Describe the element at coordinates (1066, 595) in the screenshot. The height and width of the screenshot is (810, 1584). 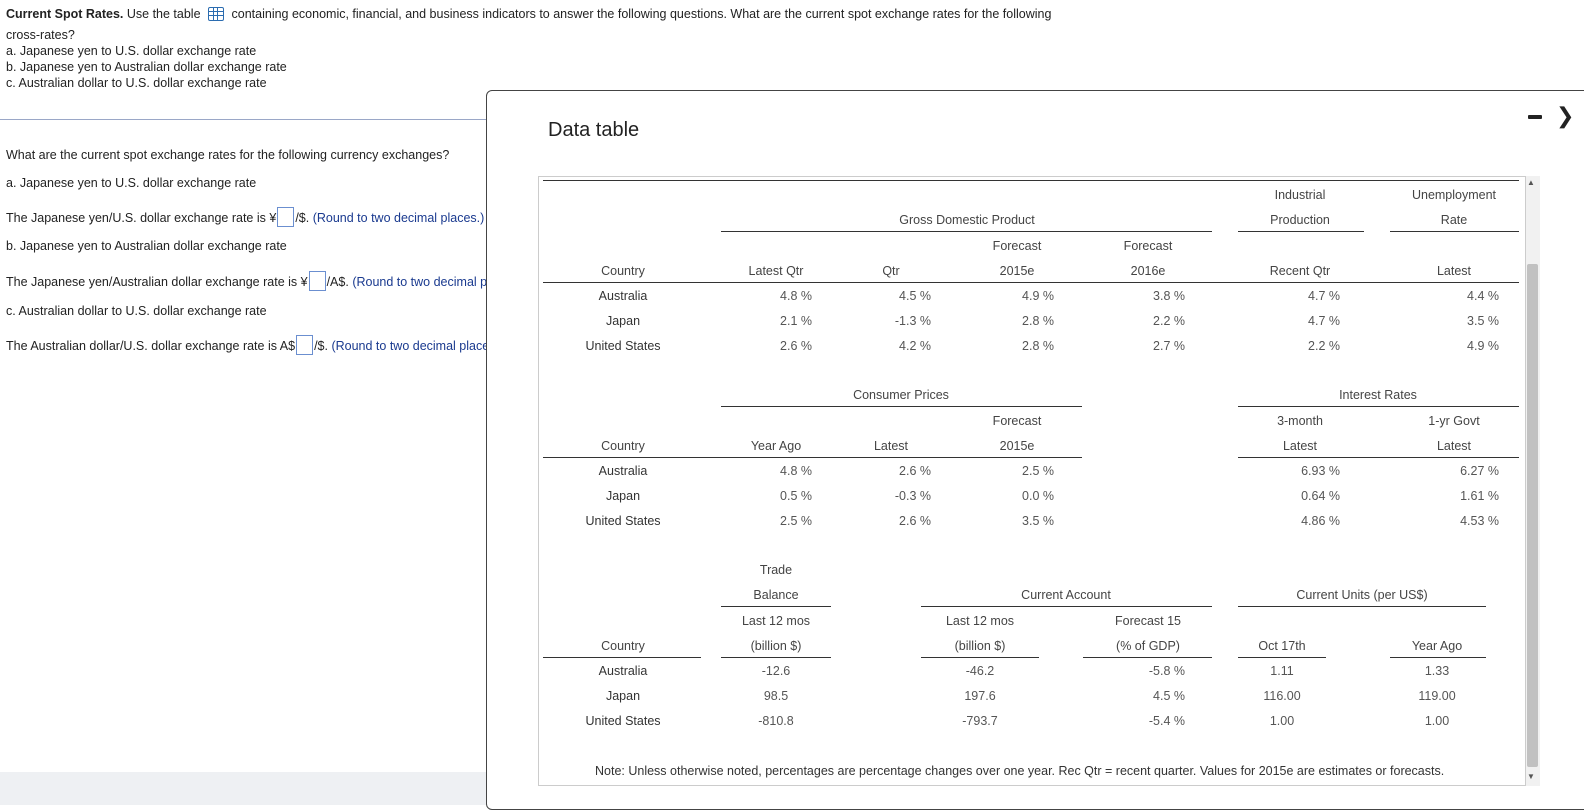
I see `hdr-current-account: Current Account` at that location.